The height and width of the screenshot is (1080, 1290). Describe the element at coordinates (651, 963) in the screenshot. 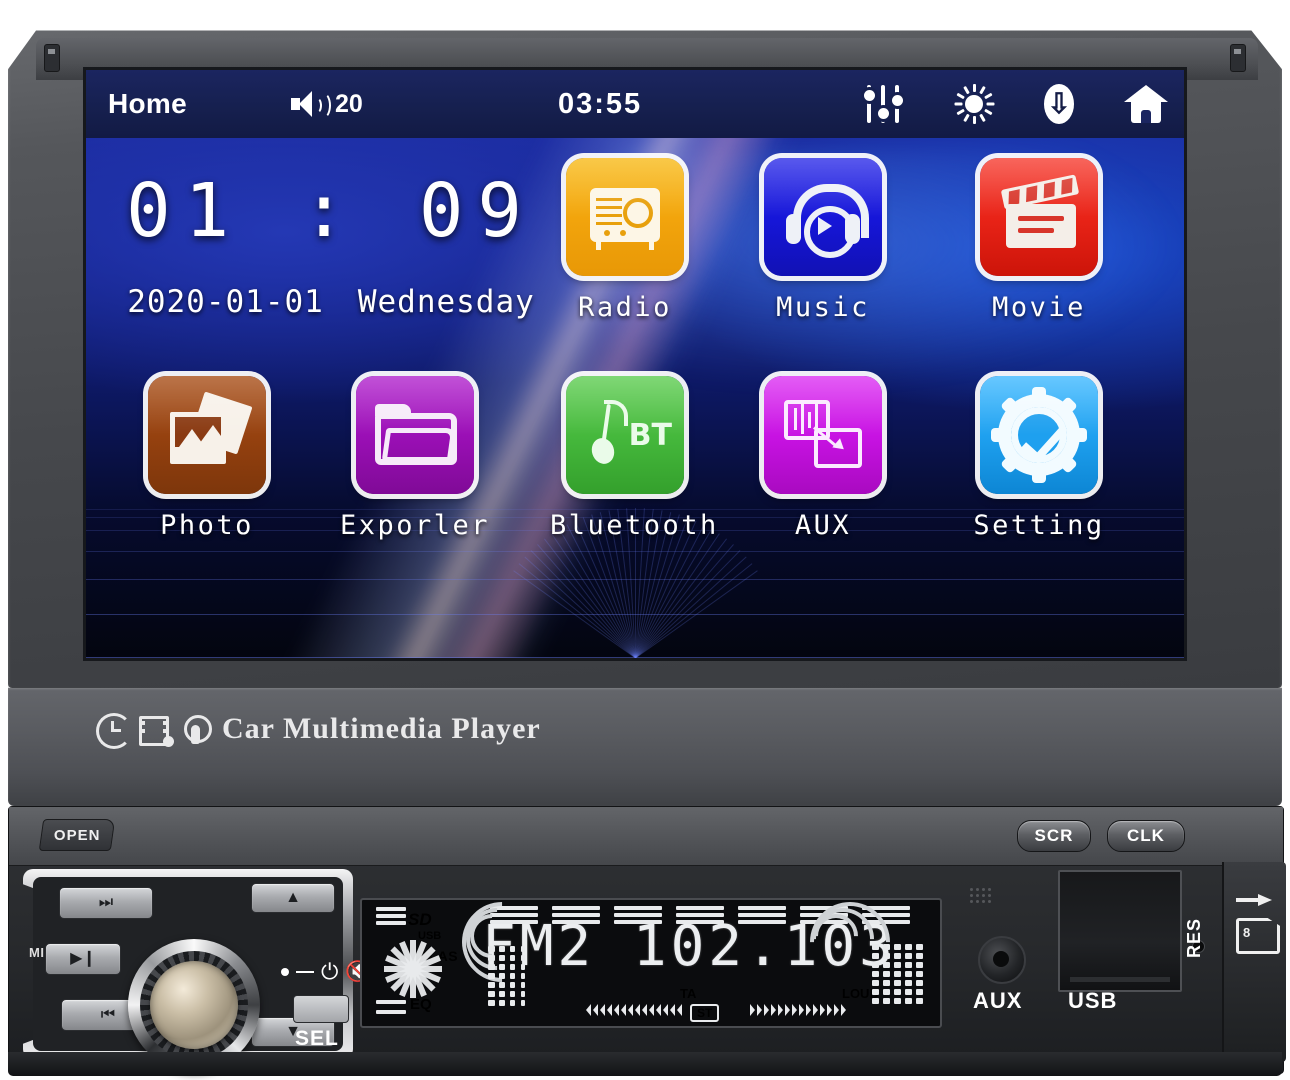

I see `lcd-display: SD USB CLAS EQ TA LOUD ST FM2 102.103` at that location.